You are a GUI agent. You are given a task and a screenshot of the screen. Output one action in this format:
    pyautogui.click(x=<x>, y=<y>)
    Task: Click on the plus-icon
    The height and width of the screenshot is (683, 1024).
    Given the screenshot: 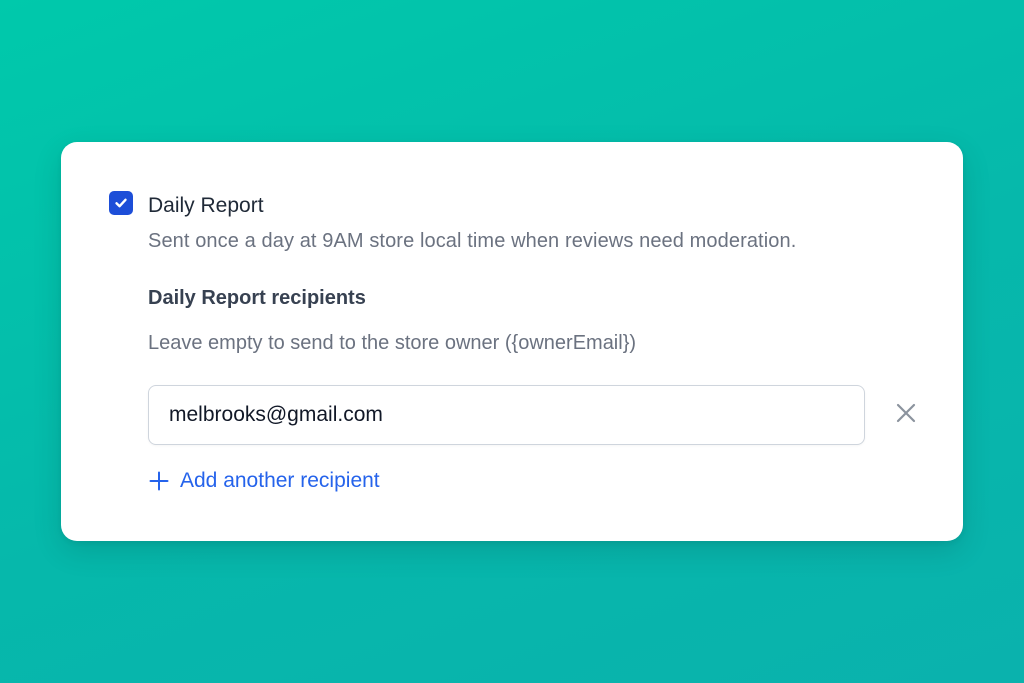 What is the action you would take?
    pyautogui.click(x=159, y=481)
    